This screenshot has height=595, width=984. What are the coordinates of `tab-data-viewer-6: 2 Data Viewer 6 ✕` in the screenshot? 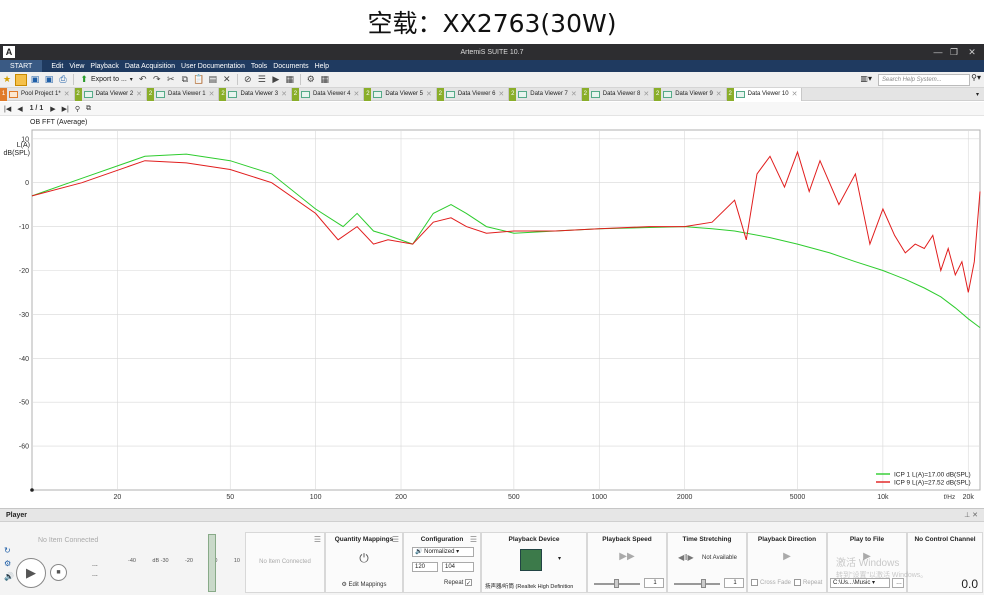 It's located at (473, 94).